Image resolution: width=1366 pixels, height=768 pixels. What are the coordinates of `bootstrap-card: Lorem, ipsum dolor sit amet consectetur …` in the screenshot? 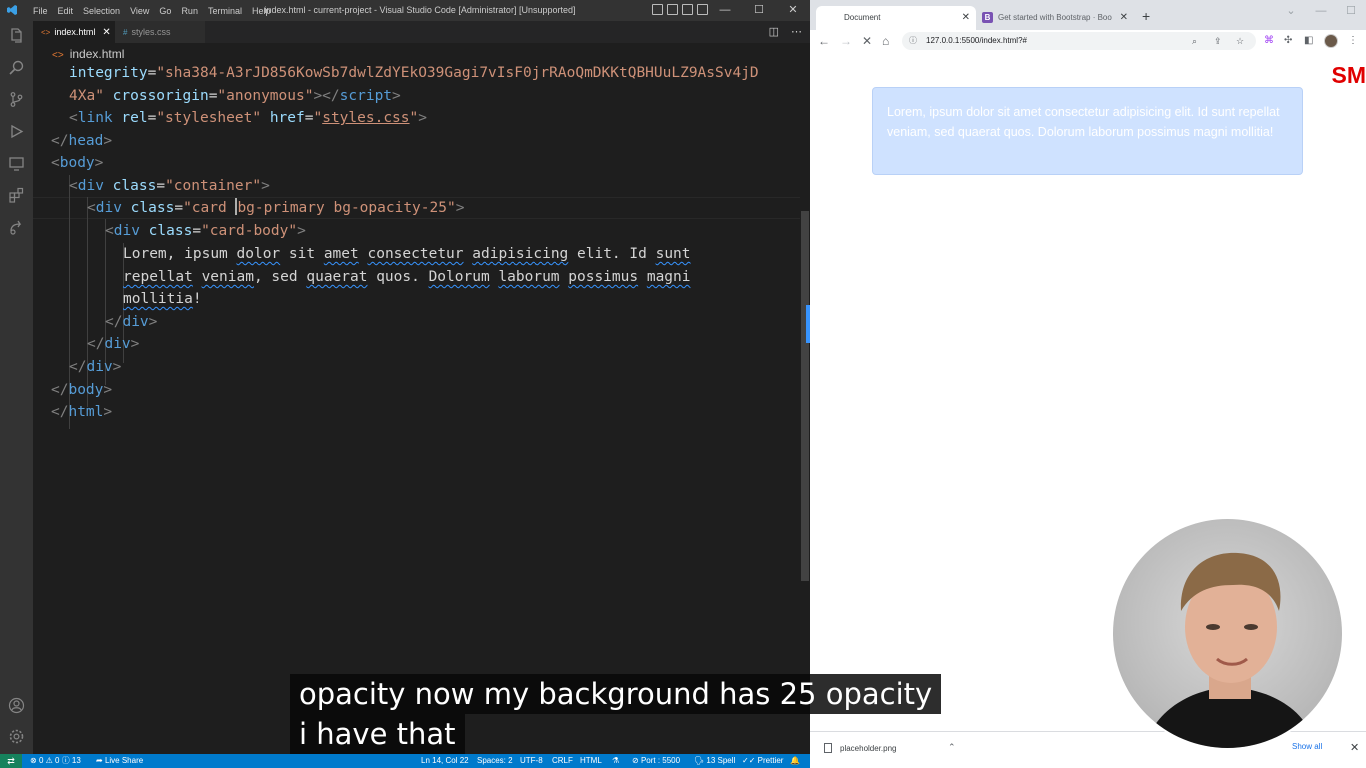 It's located at (1087, 131).